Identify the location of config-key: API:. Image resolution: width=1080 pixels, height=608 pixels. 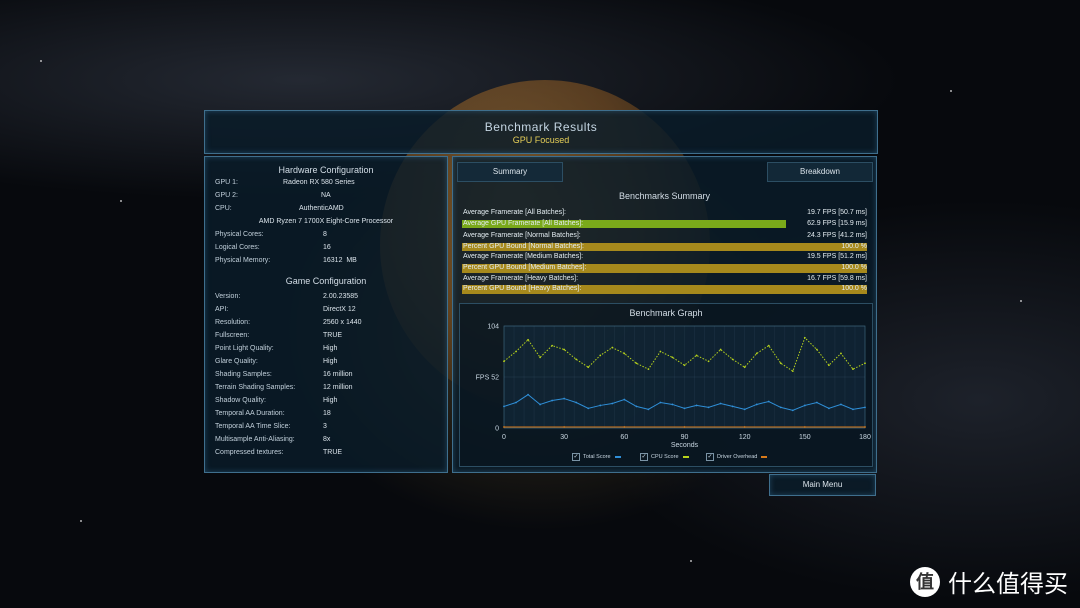
(222, 309).